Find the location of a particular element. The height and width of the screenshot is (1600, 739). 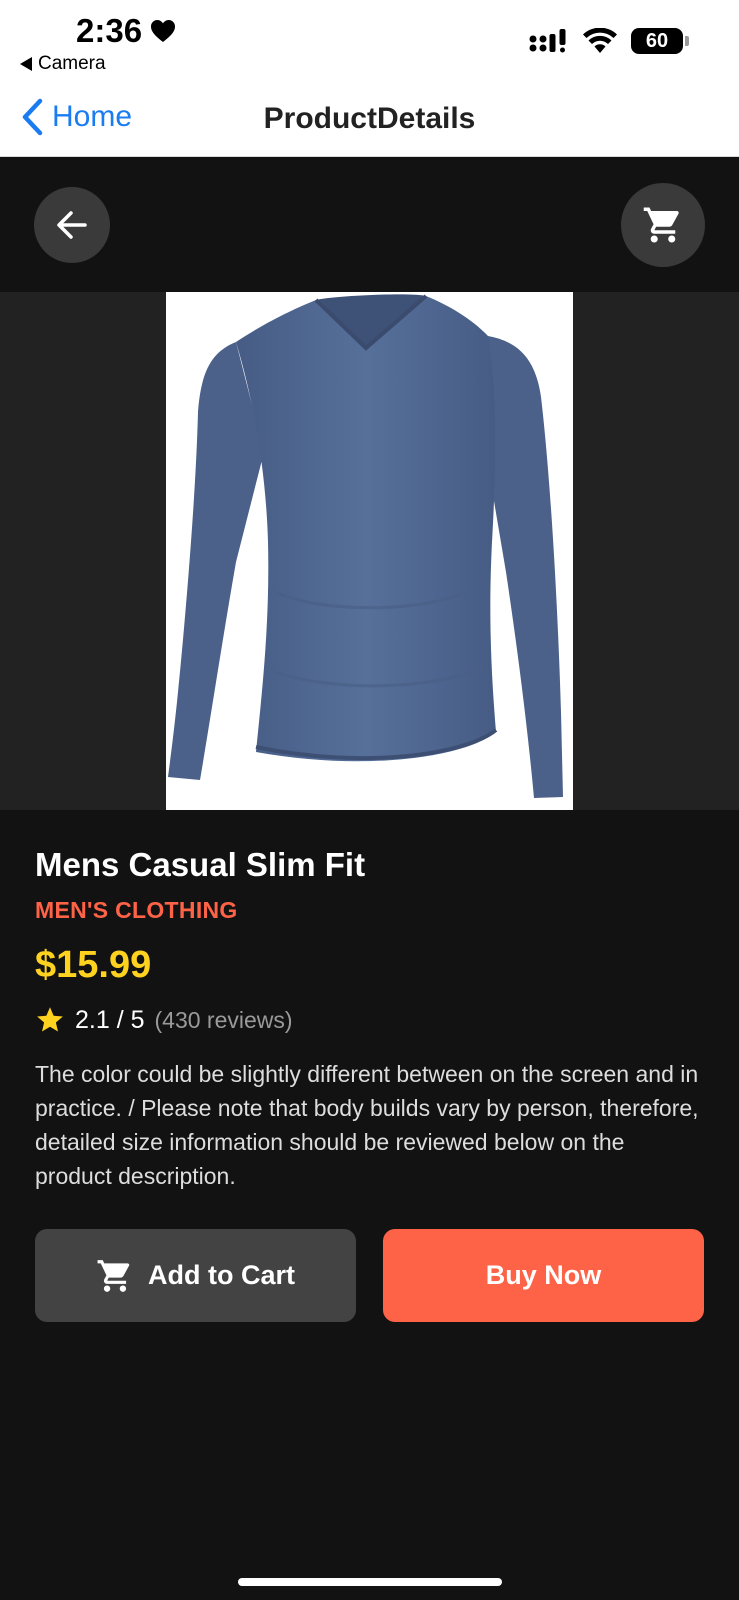

status-indicators: 60 is located at coordinates (609, 41).